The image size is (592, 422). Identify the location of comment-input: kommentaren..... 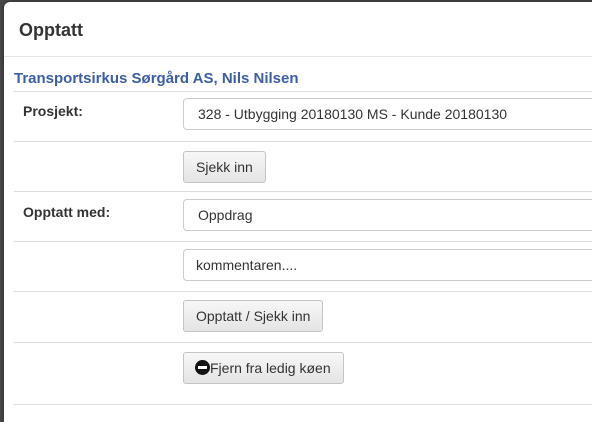
(387, 265).